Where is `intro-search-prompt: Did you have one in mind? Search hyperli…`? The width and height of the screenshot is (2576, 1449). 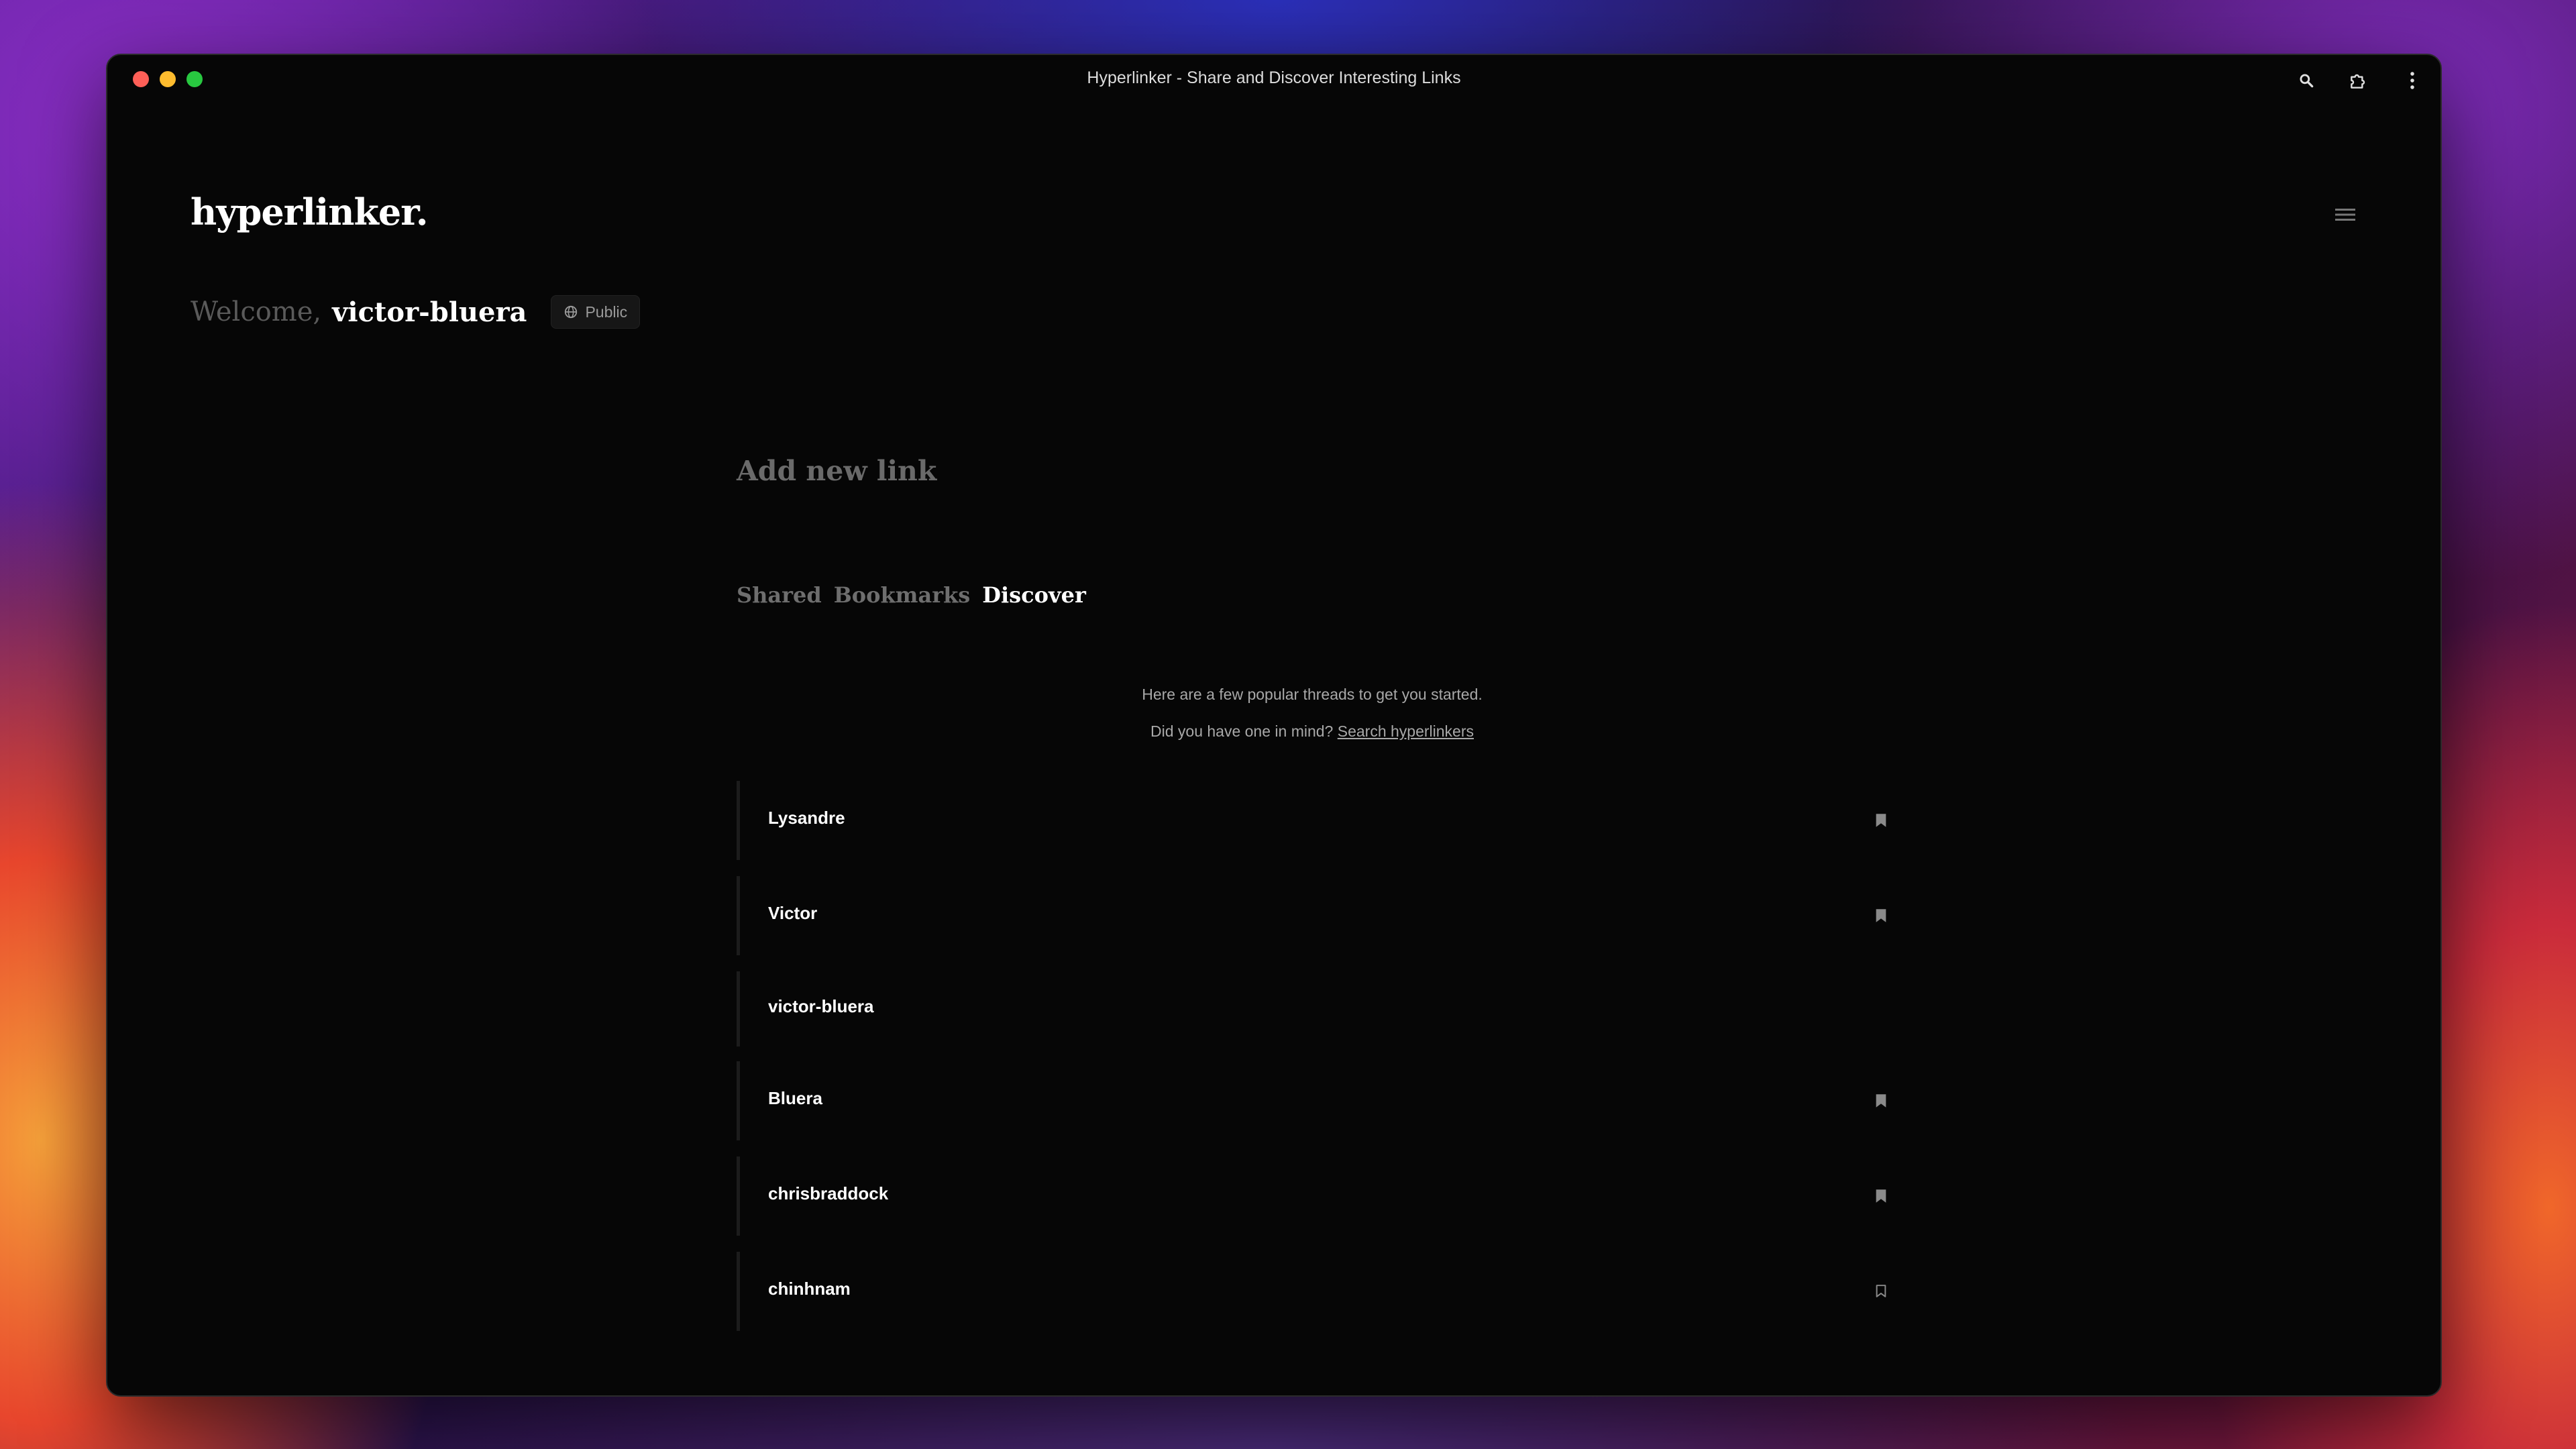 intro-search-prompt: Did you have one in mind? Search hyperli… is located at coordinates (1312, 731).